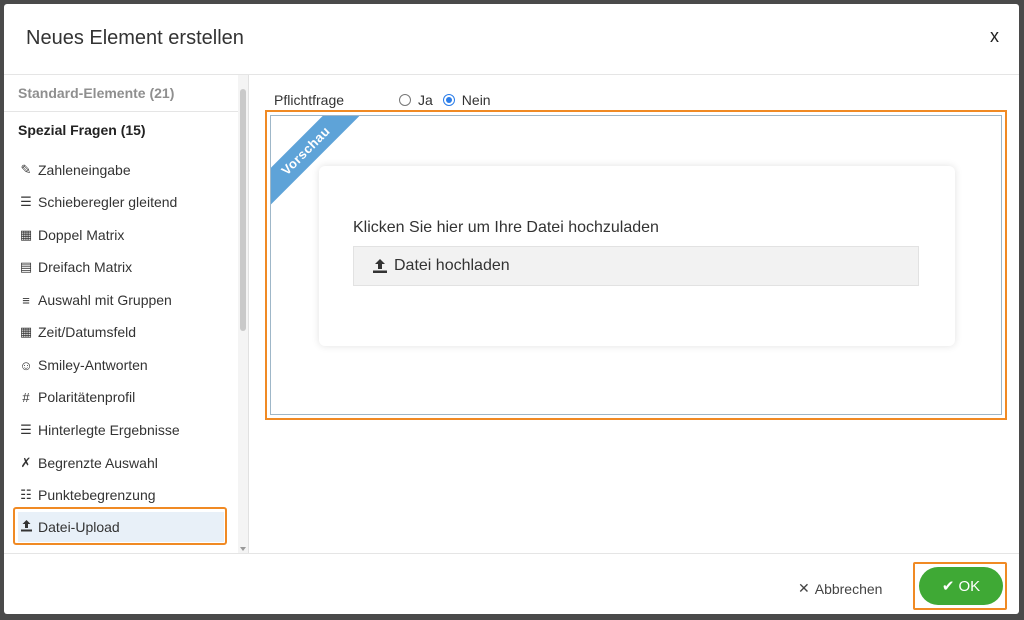 The width and height of the screenshot is (1024, 620). What do you see at coordinates (121, 111) in the screenshot?
I see `sidebar-divider` at bounding box center [121, 111].